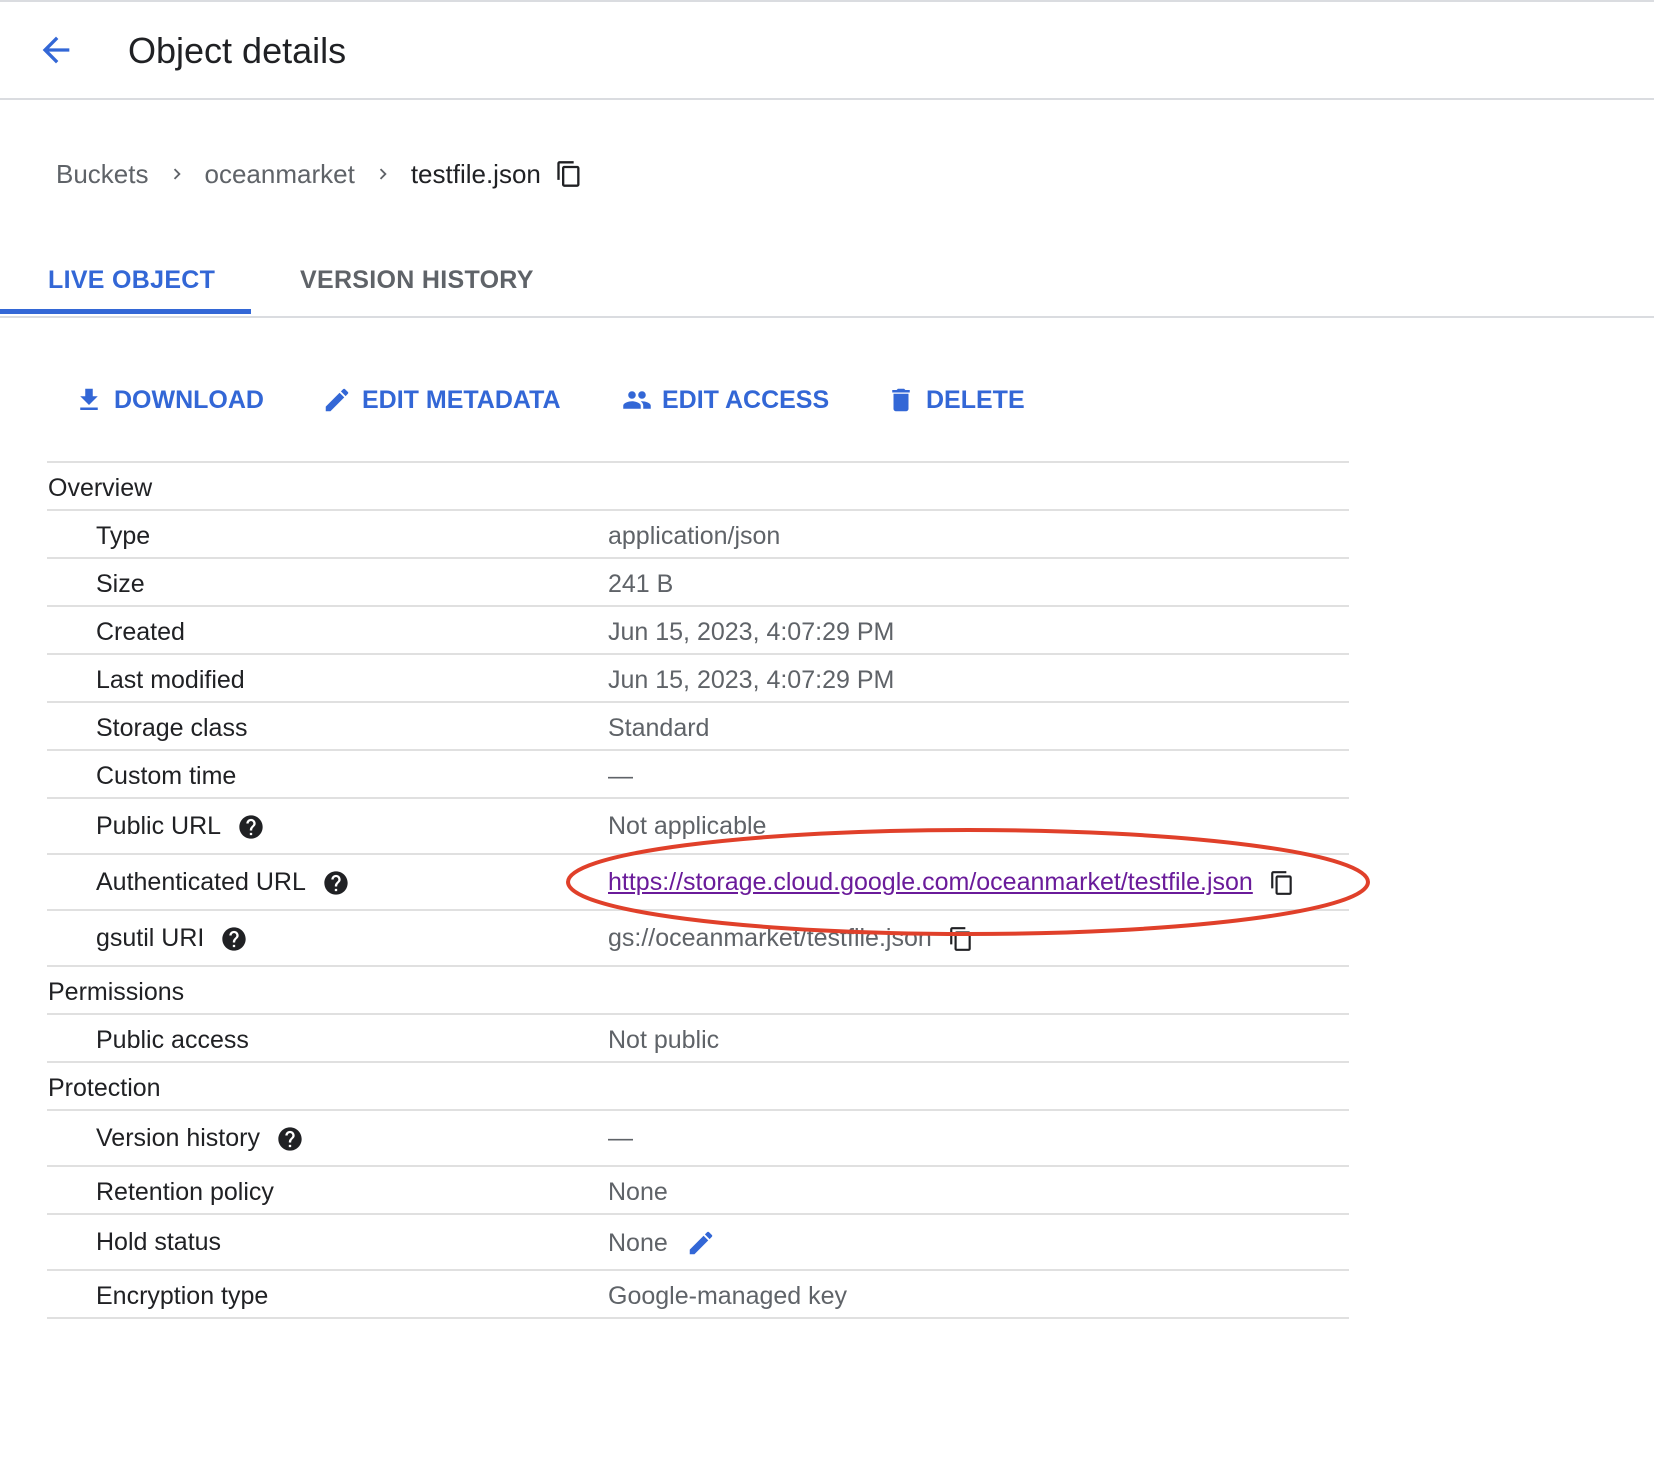 The height and width of the screenshot is (1472, 1654). I want to click on property-label: Public access, so click(172, 1040).